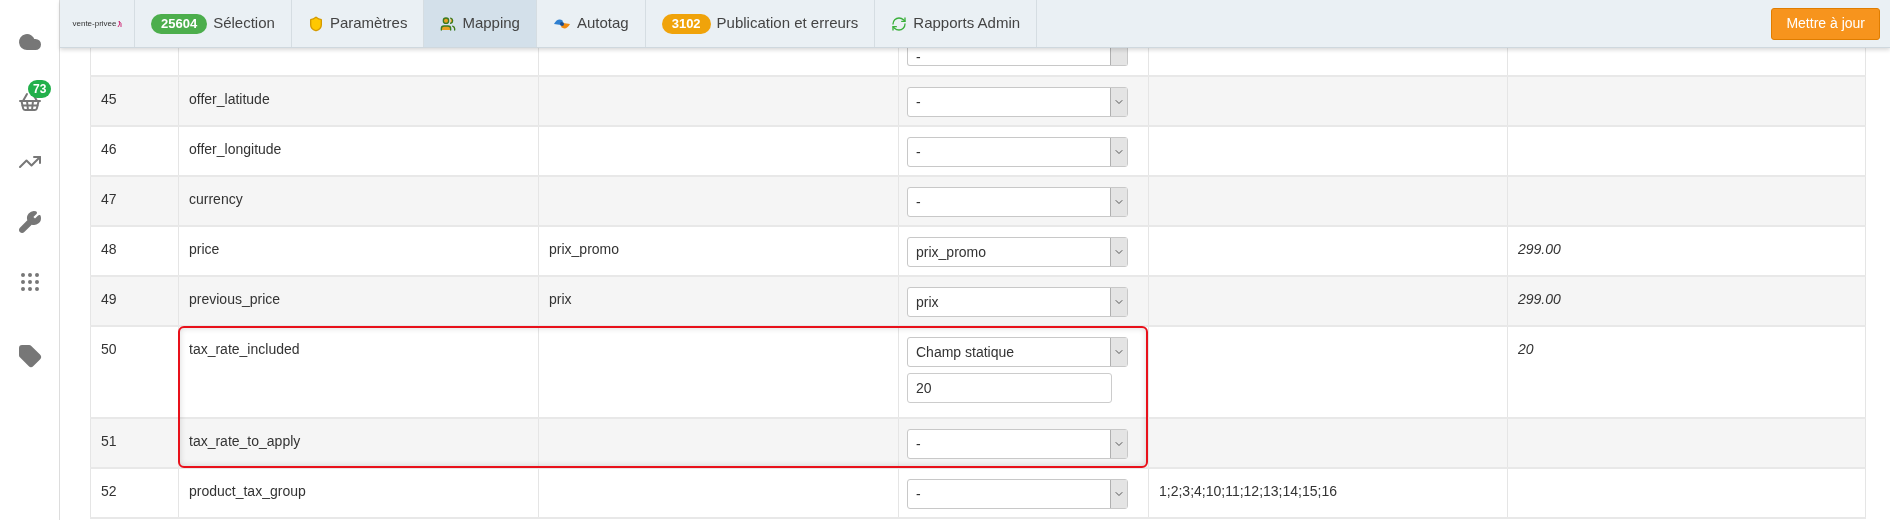 This screenshot has width=1890, height=520. I want to click on nav-tab: Rapports Admin, so click(956, 23).